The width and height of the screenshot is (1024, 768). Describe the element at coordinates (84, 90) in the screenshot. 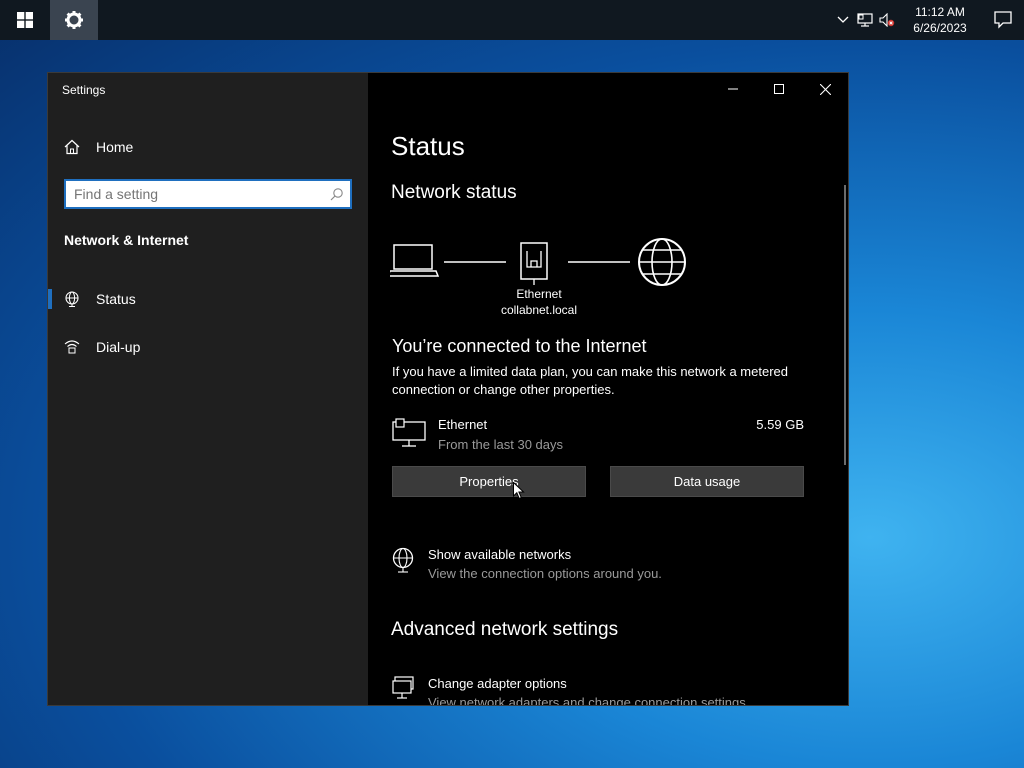

I see `window-title: Settings` at that location.